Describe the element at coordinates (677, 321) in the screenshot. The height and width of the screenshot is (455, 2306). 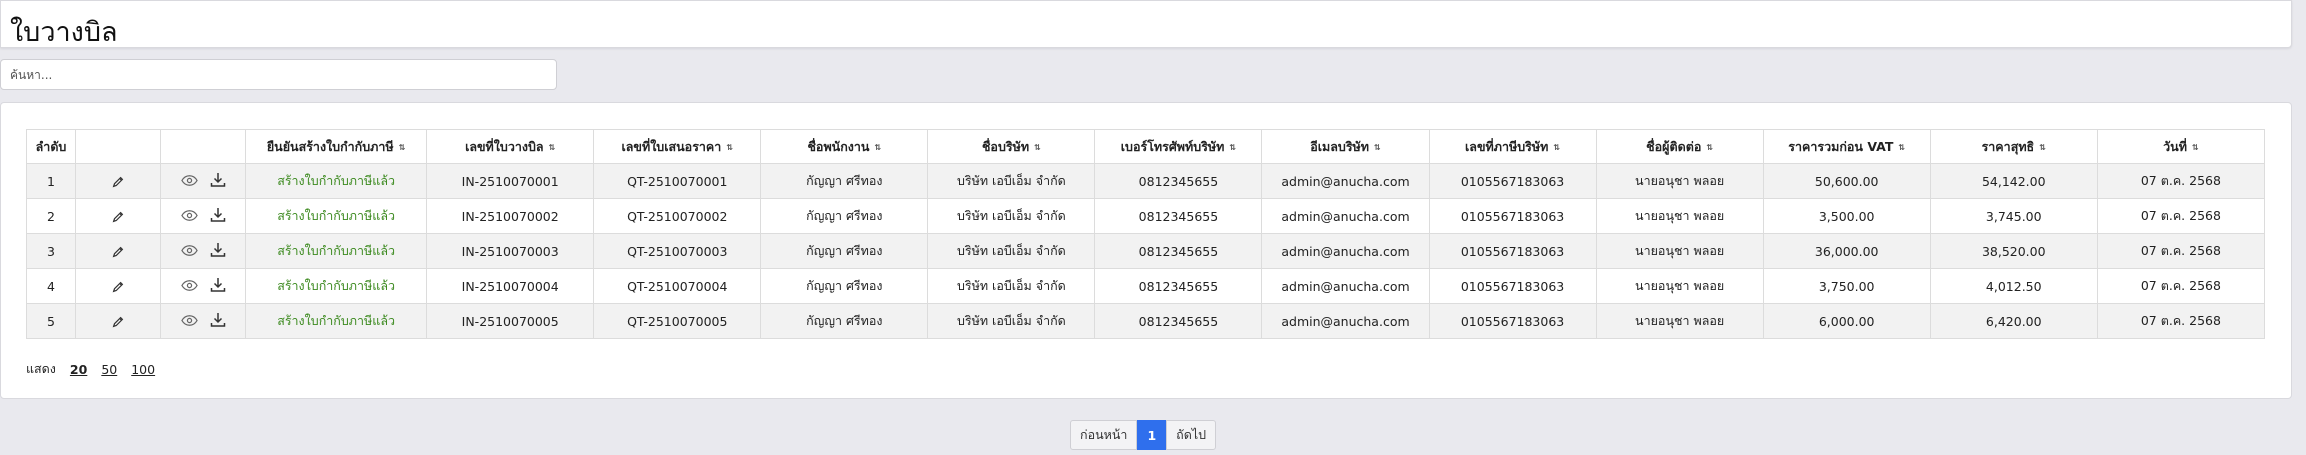
I see `cell-quote-no: QT-2510070005` at that location.